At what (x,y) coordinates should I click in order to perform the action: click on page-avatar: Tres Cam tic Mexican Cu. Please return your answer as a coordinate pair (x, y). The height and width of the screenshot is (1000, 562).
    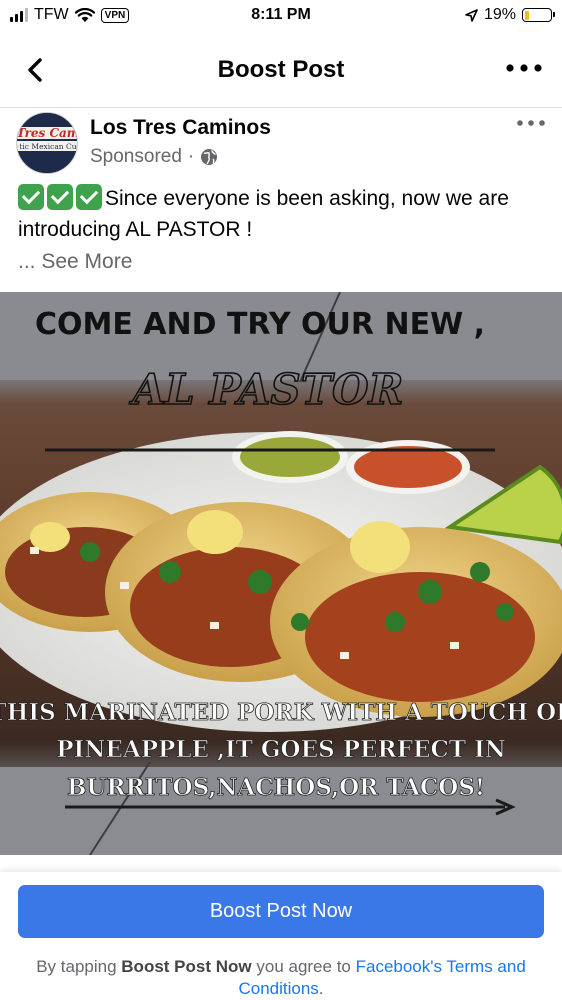
    Looking at the image, I should click on (47, 143).